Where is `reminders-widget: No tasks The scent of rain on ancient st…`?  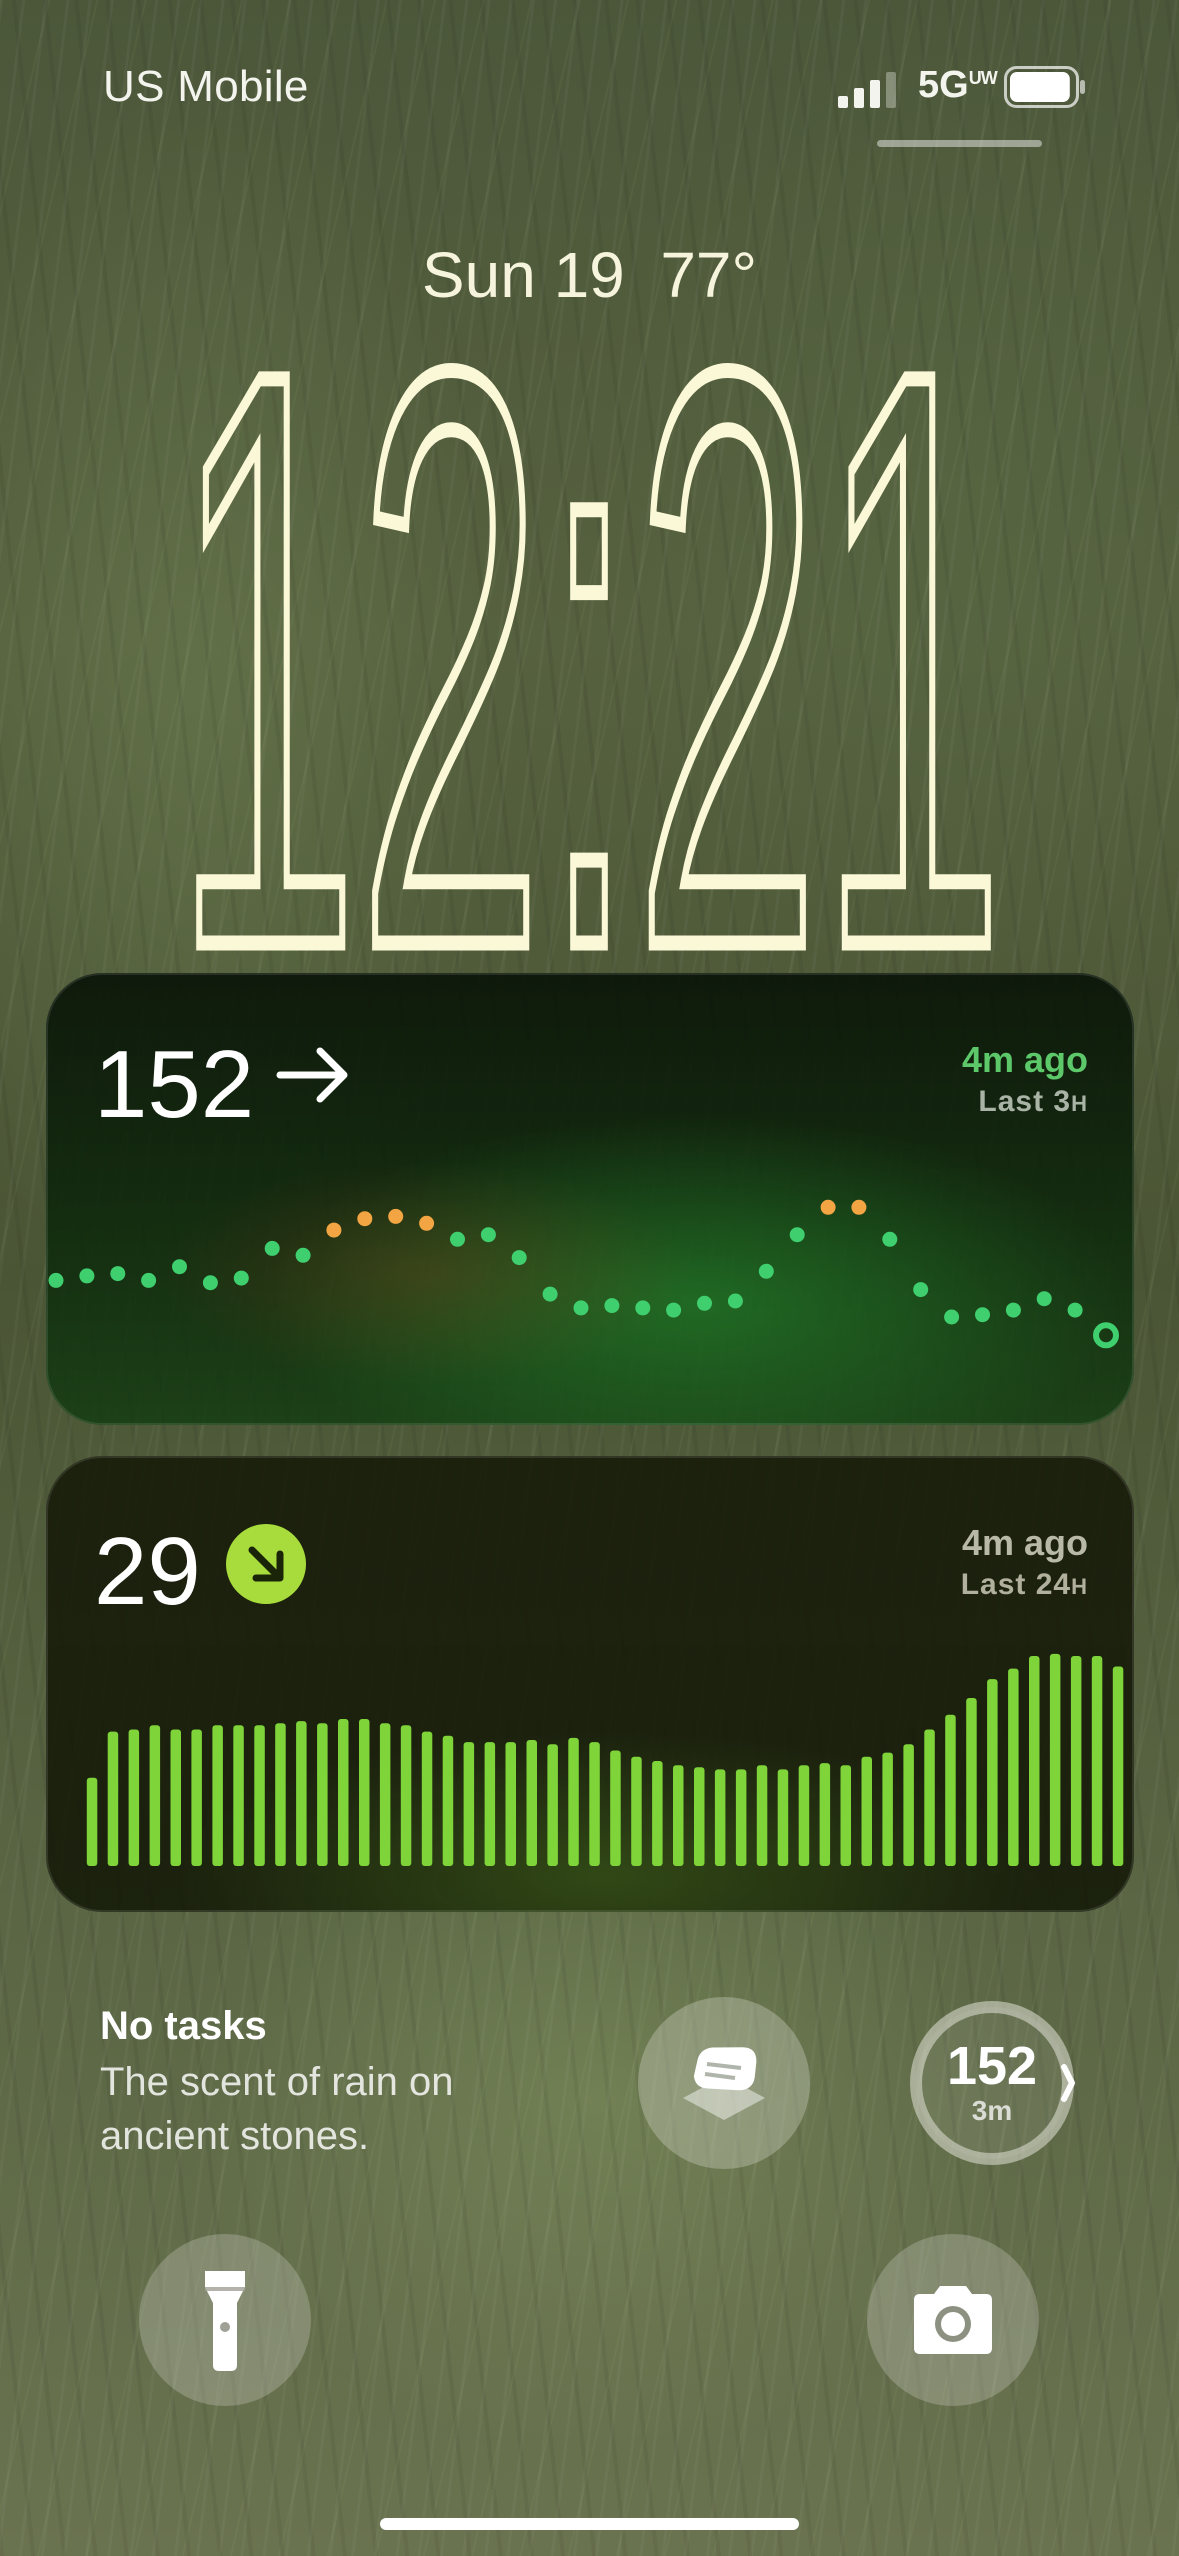 reminders-widget: No tasks The scent of rain on ancient st… is located at coordinates (340, 2083).